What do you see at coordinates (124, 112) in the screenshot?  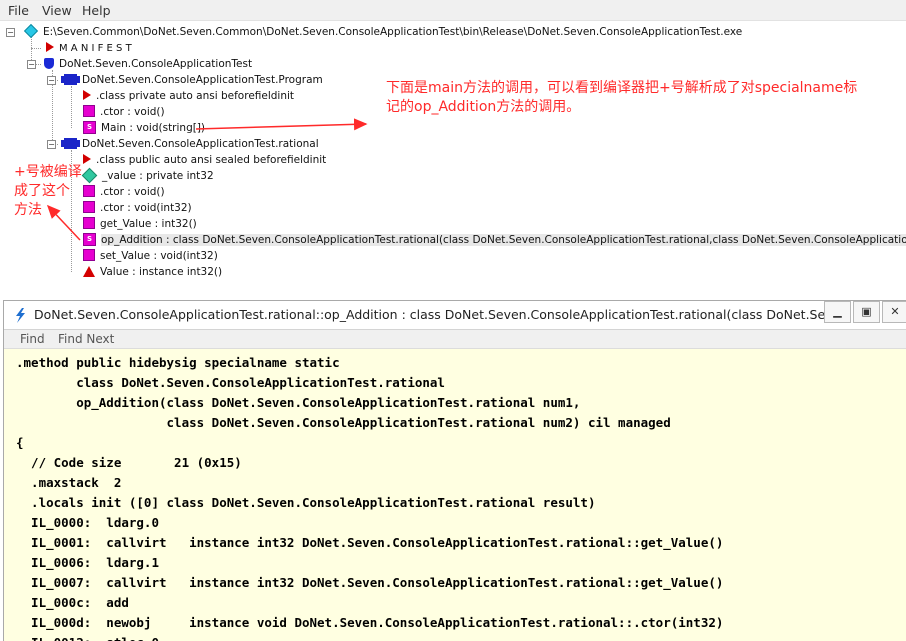 I see `tree-node-program-ctor: .ctor : void()` at bounding box center [124, 112].